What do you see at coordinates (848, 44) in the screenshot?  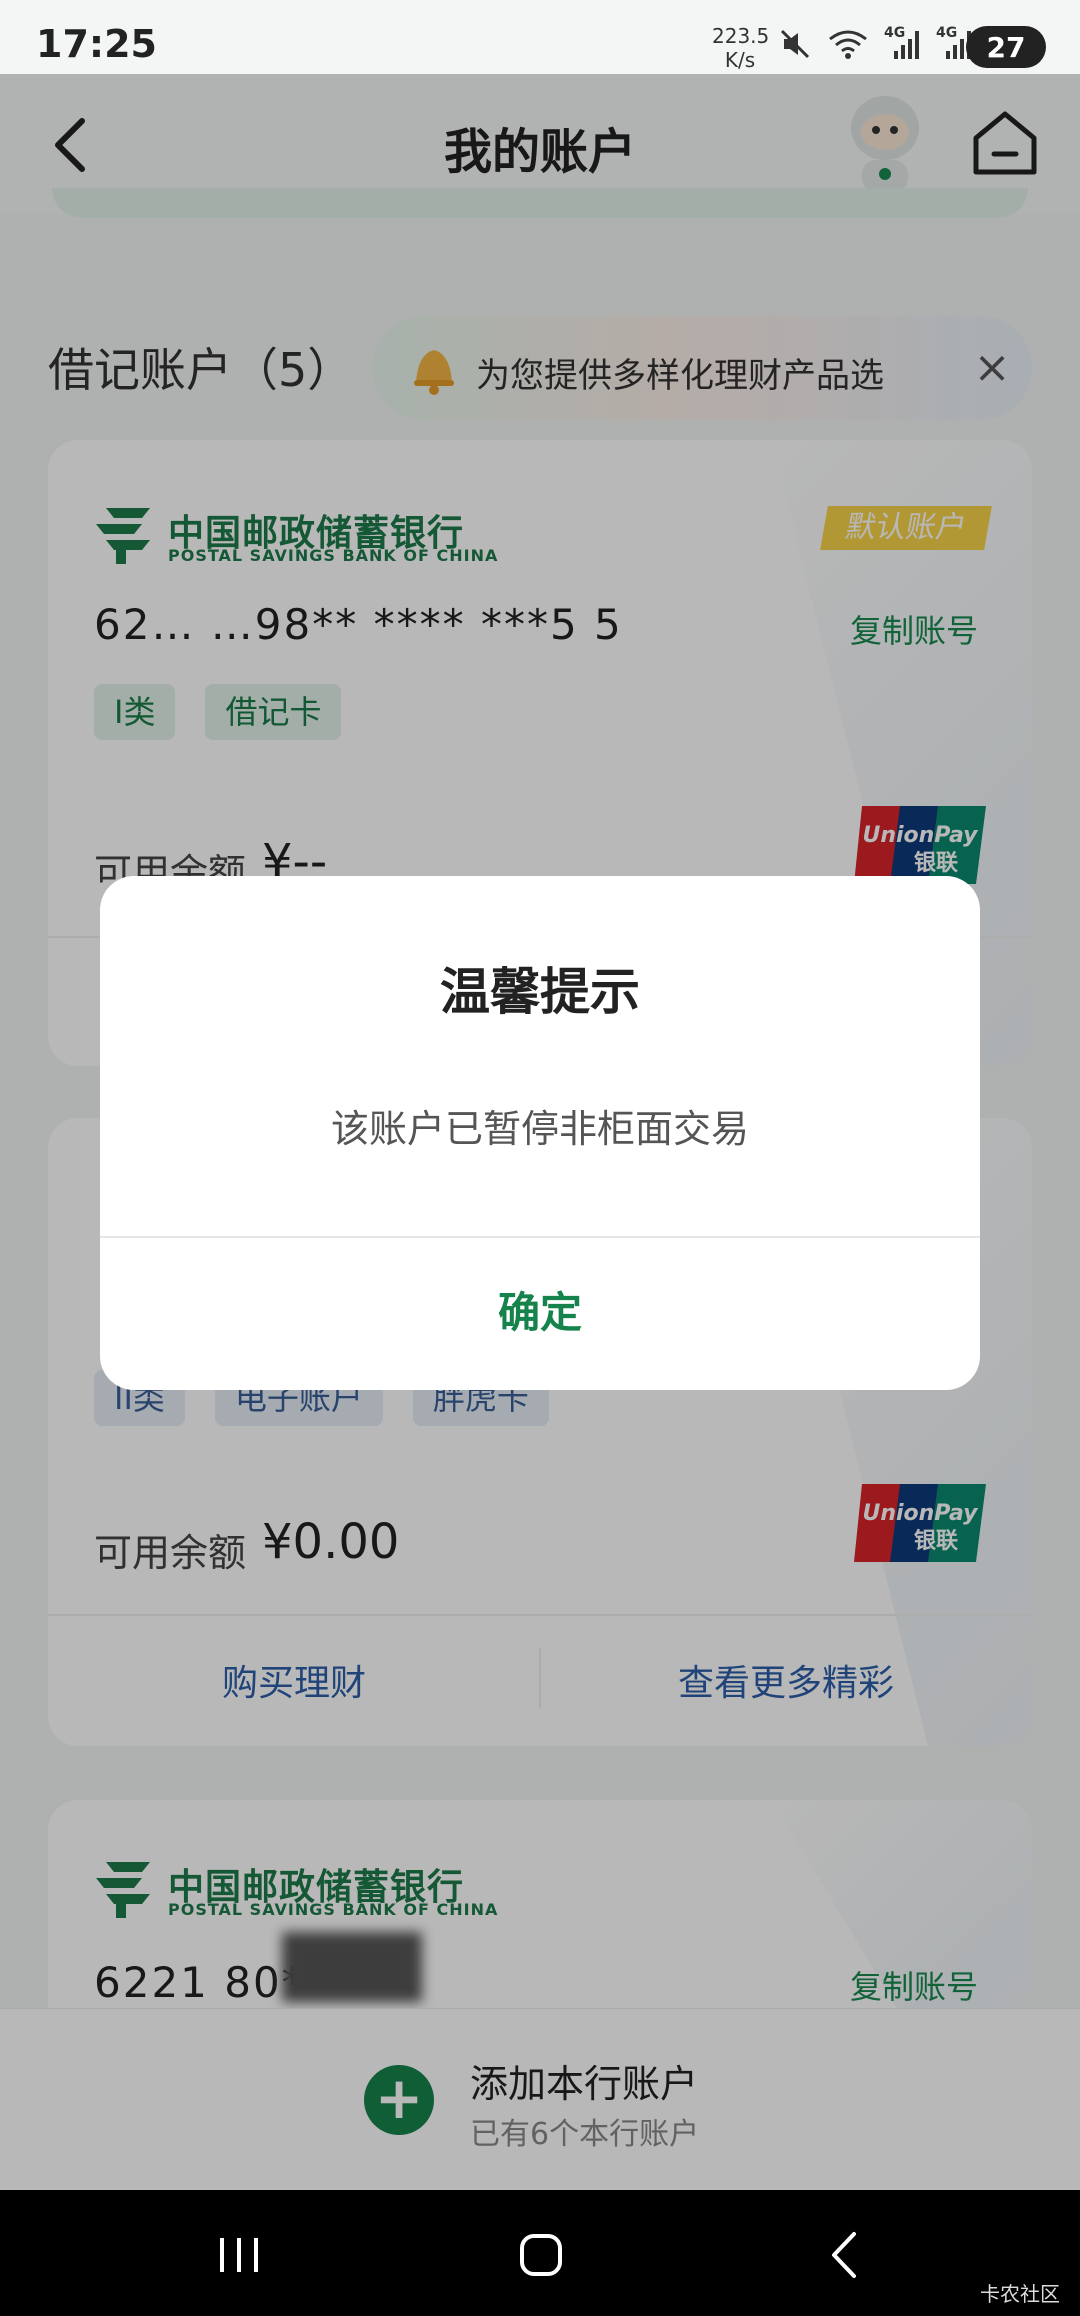 I see `wifi-icon` at bounding box center [848, 44].